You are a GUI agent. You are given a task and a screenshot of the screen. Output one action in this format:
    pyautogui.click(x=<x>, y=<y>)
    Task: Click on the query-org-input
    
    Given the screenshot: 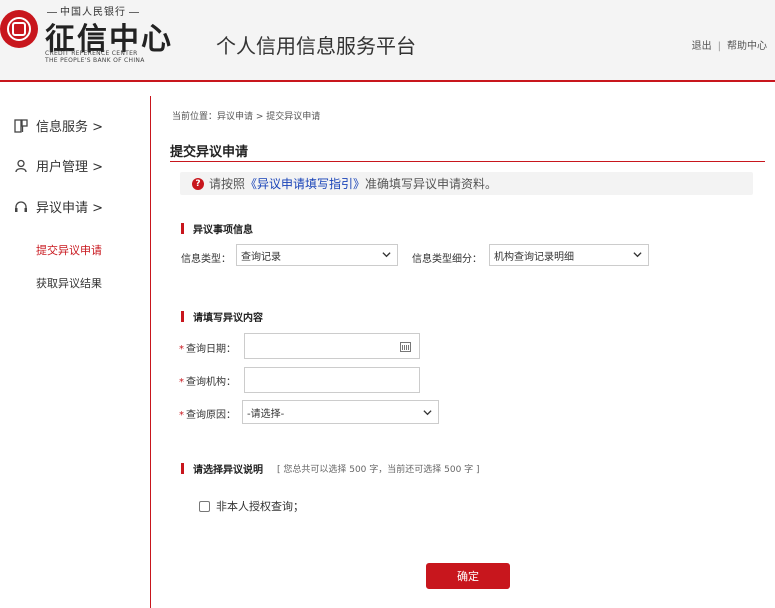 What is the action you would take?
    pyautogui.click(x=332, y=380)
    